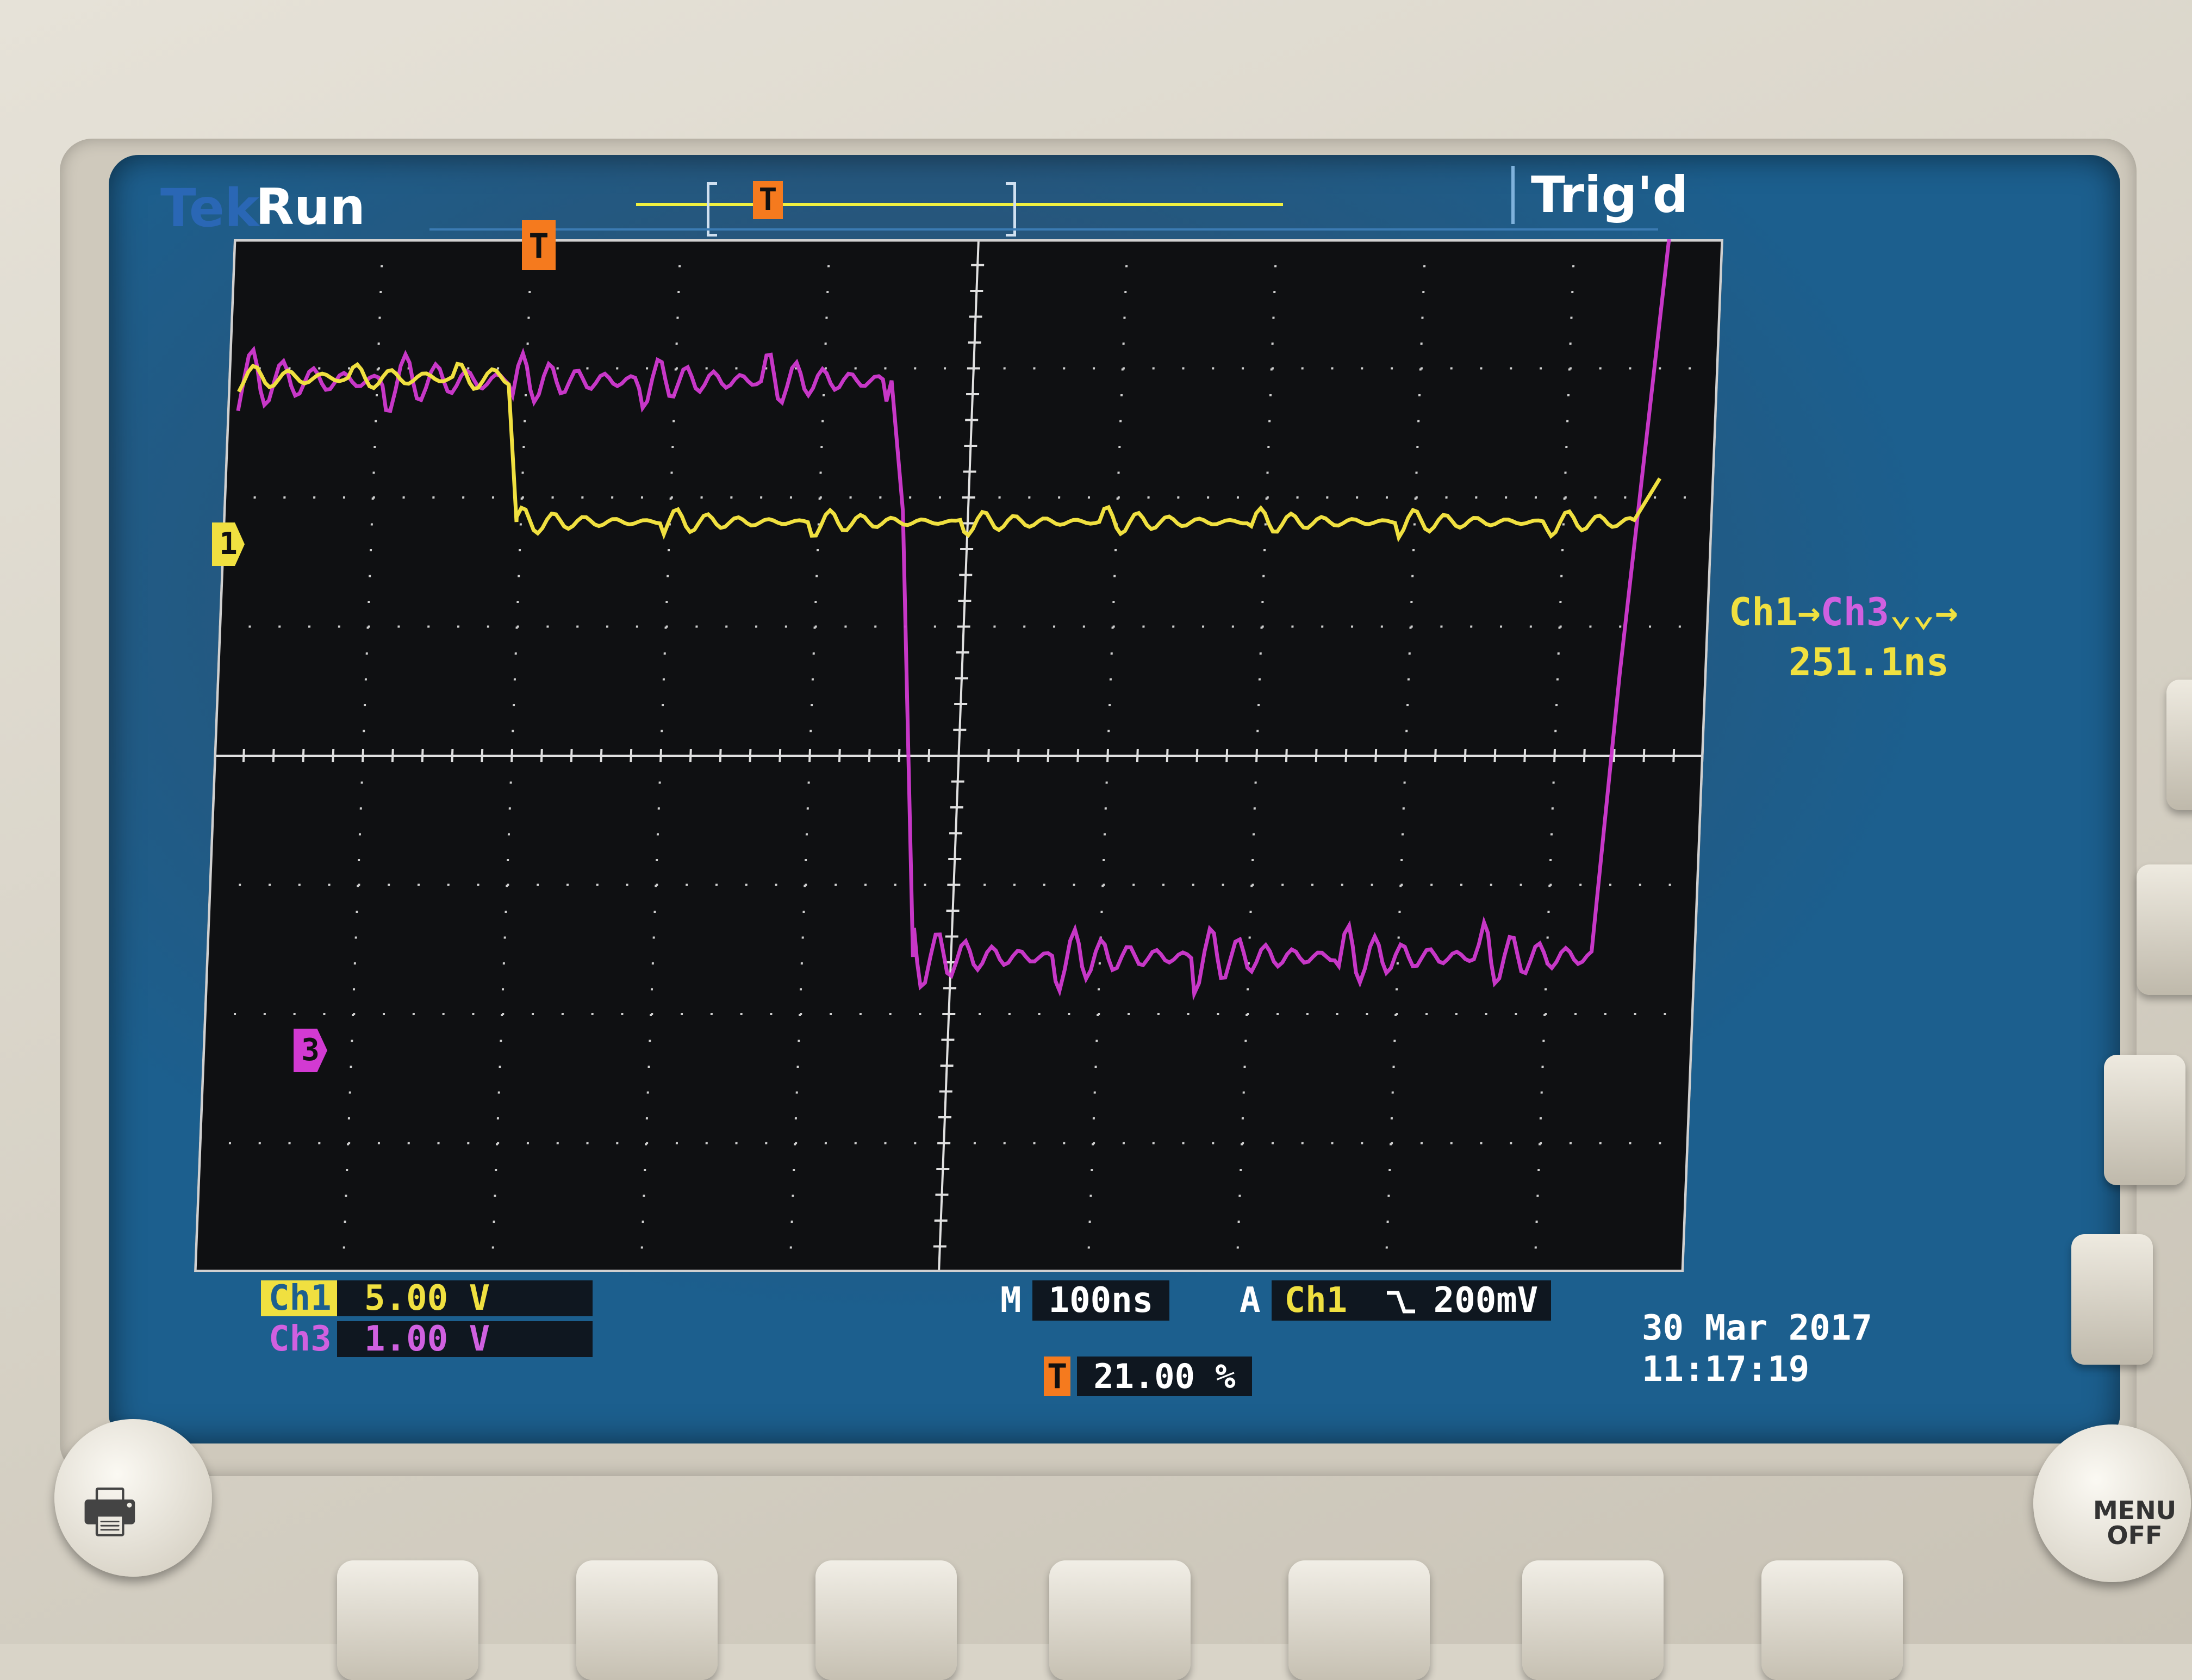 This screenshot has height=1680, width=2192. Describe the element at coordinates (300, 1298) in the screenshot. I see `ch1-label: Ch1` at that location.